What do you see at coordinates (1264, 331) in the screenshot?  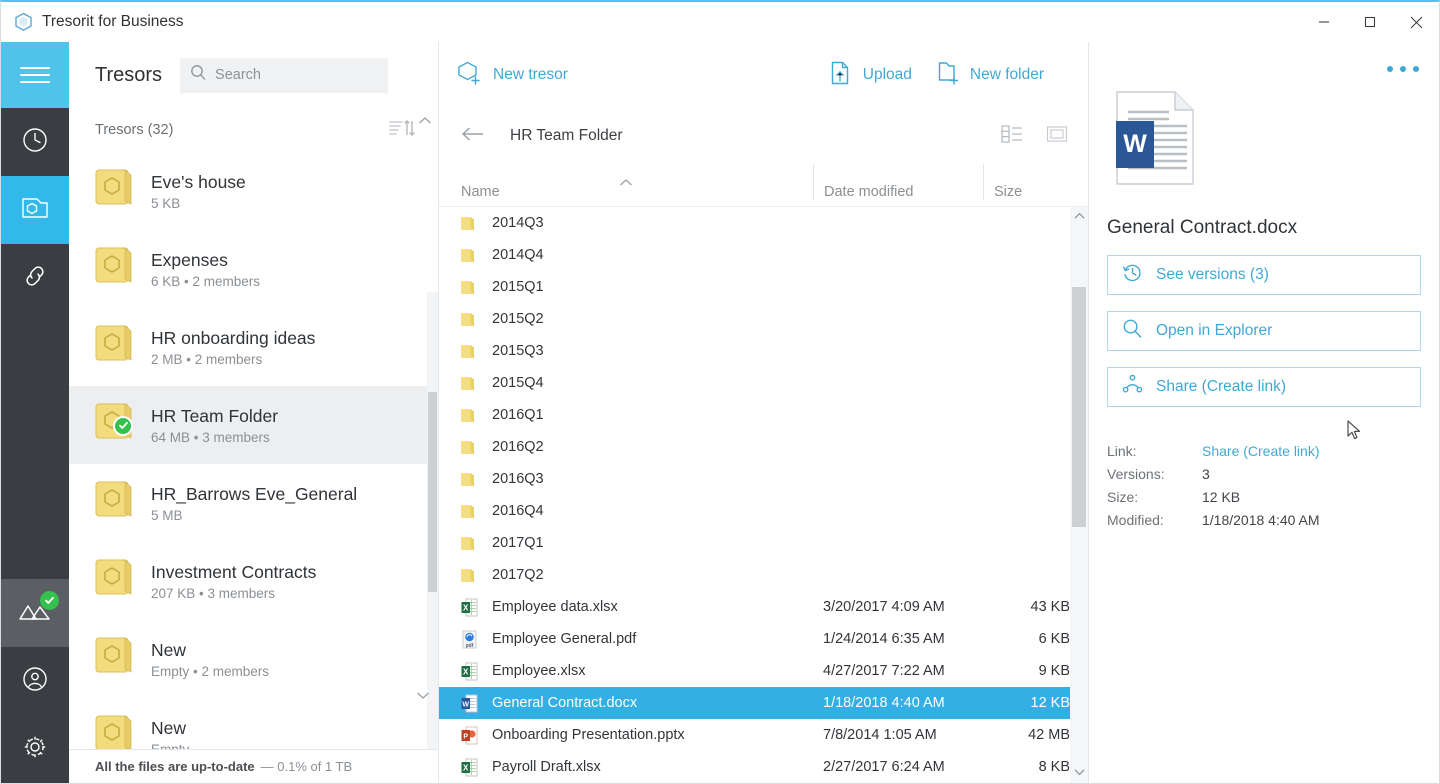 I see `open-in-explorer-button: Open in Explorer` at bounding box center [1264, 331].